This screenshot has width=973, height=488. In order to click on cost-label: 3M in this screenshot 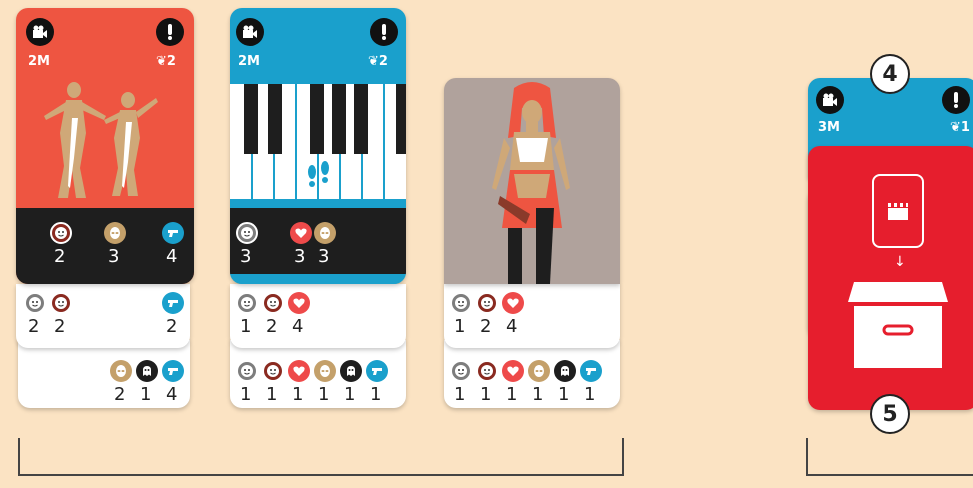, I will do `click(829, 127)`.